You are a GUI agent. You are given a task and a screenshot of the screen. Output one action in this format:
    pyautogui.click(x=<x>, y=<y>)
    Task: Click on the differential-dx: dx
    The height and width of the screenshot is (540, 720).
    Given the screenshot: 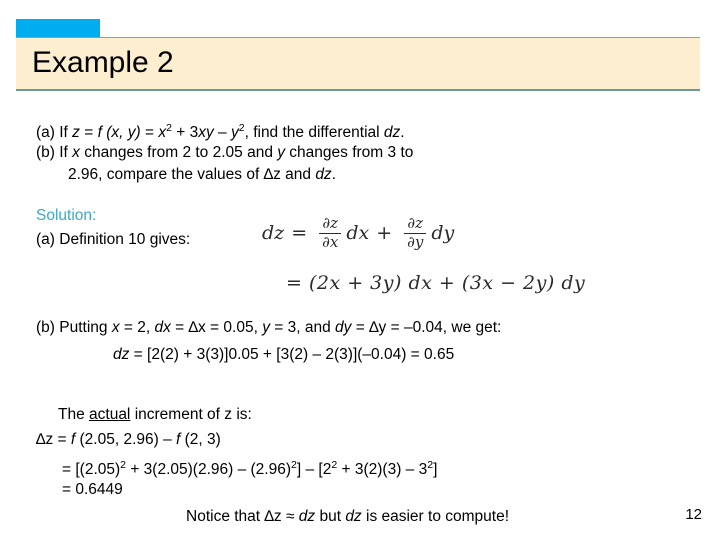 What is the action you would take?
    pyautogui.click(x=162, y=327)
    